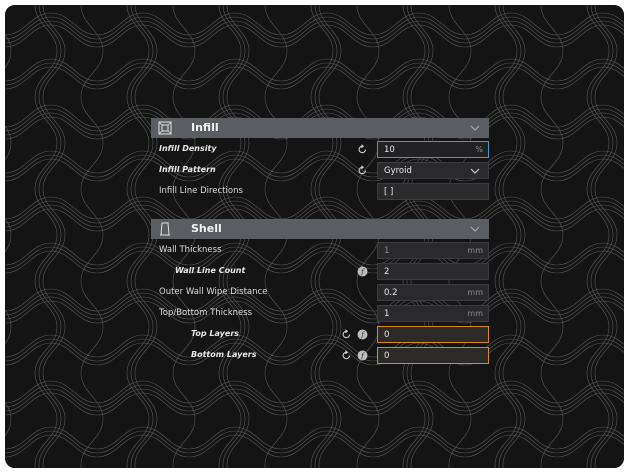 This screenshot has width=629, height=473. What do you see at coordinates (224, 354) in the screenshot?
I see `setting-label: Bottom Layers` at bounding box center [224, 354].